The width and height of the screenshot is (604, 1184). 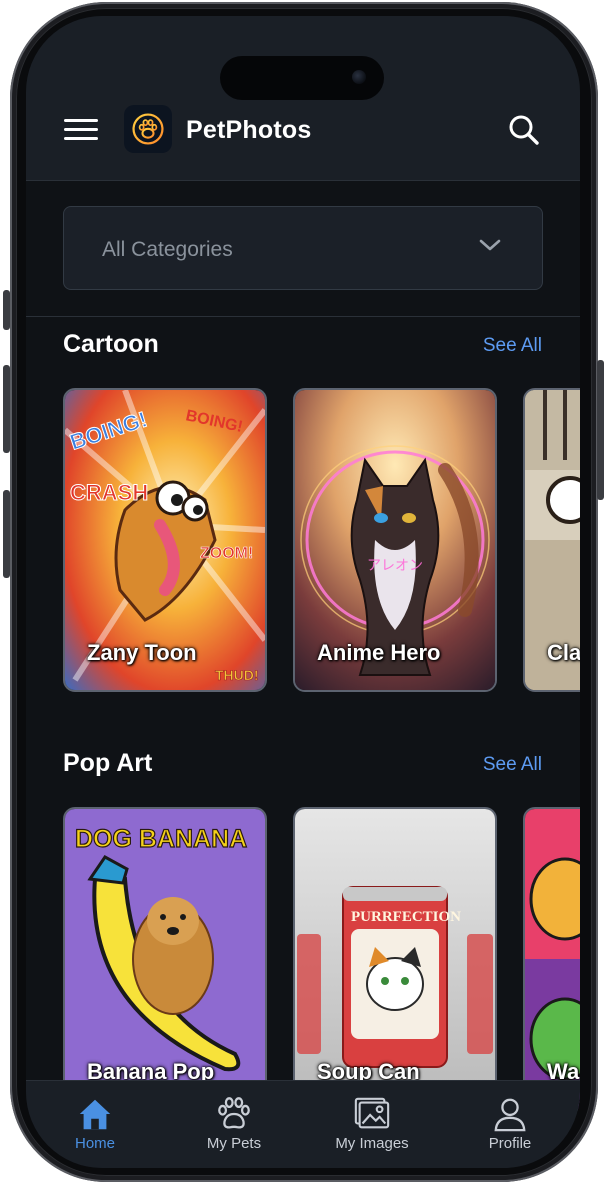 I want to click on section-title-cartoon: Cartoon, so click(x=111, y=344).